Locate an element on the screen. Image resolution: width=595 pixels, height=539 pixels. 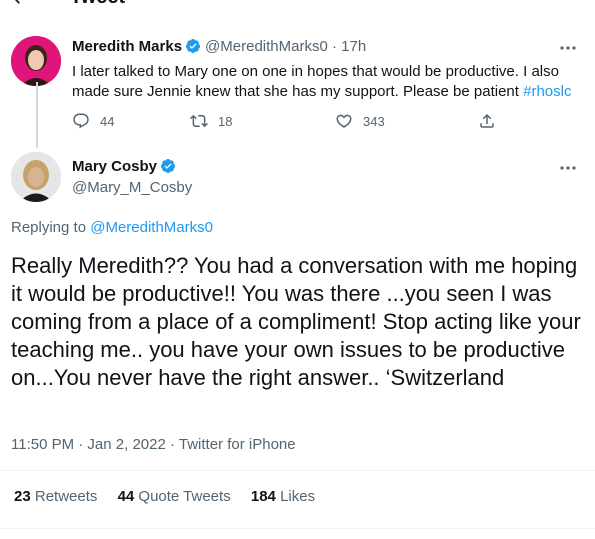
author-handle: @MeredithMarks0 is located at coordinates (266, 46).